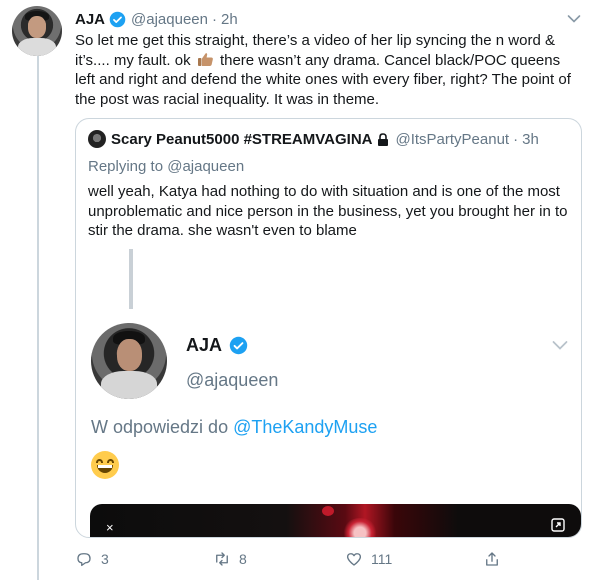  Describe the element at coordinates (90, 19) in the screenshot. I see `author-name: AJA` at that location.